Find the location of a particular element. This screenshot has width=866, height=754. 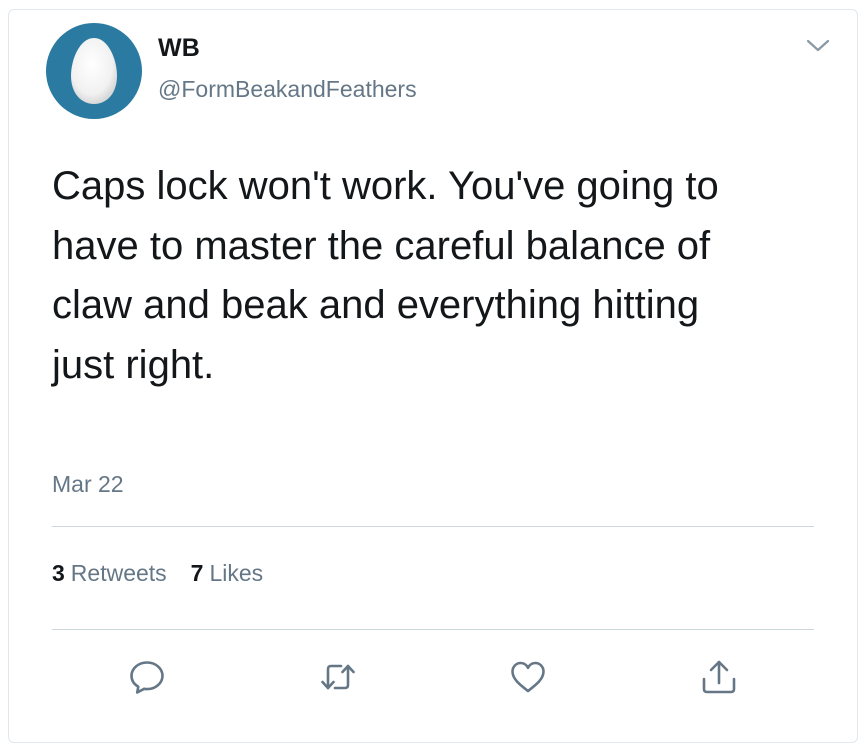

reply-icon is located at coordinates (147, 677).